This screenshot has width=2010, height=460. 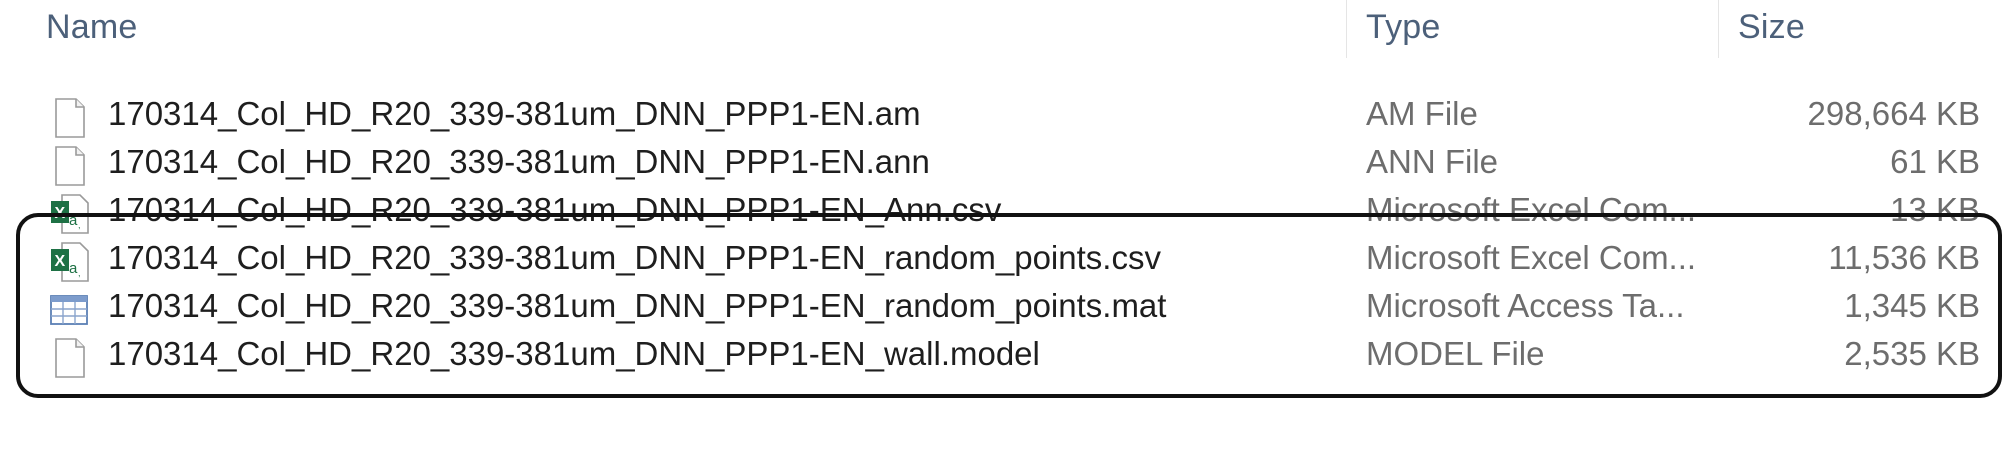 What do you see at coordinates (1422, 113) in the screenshot?
I see `file-type: AM File` at bounding box center [1422, 113].